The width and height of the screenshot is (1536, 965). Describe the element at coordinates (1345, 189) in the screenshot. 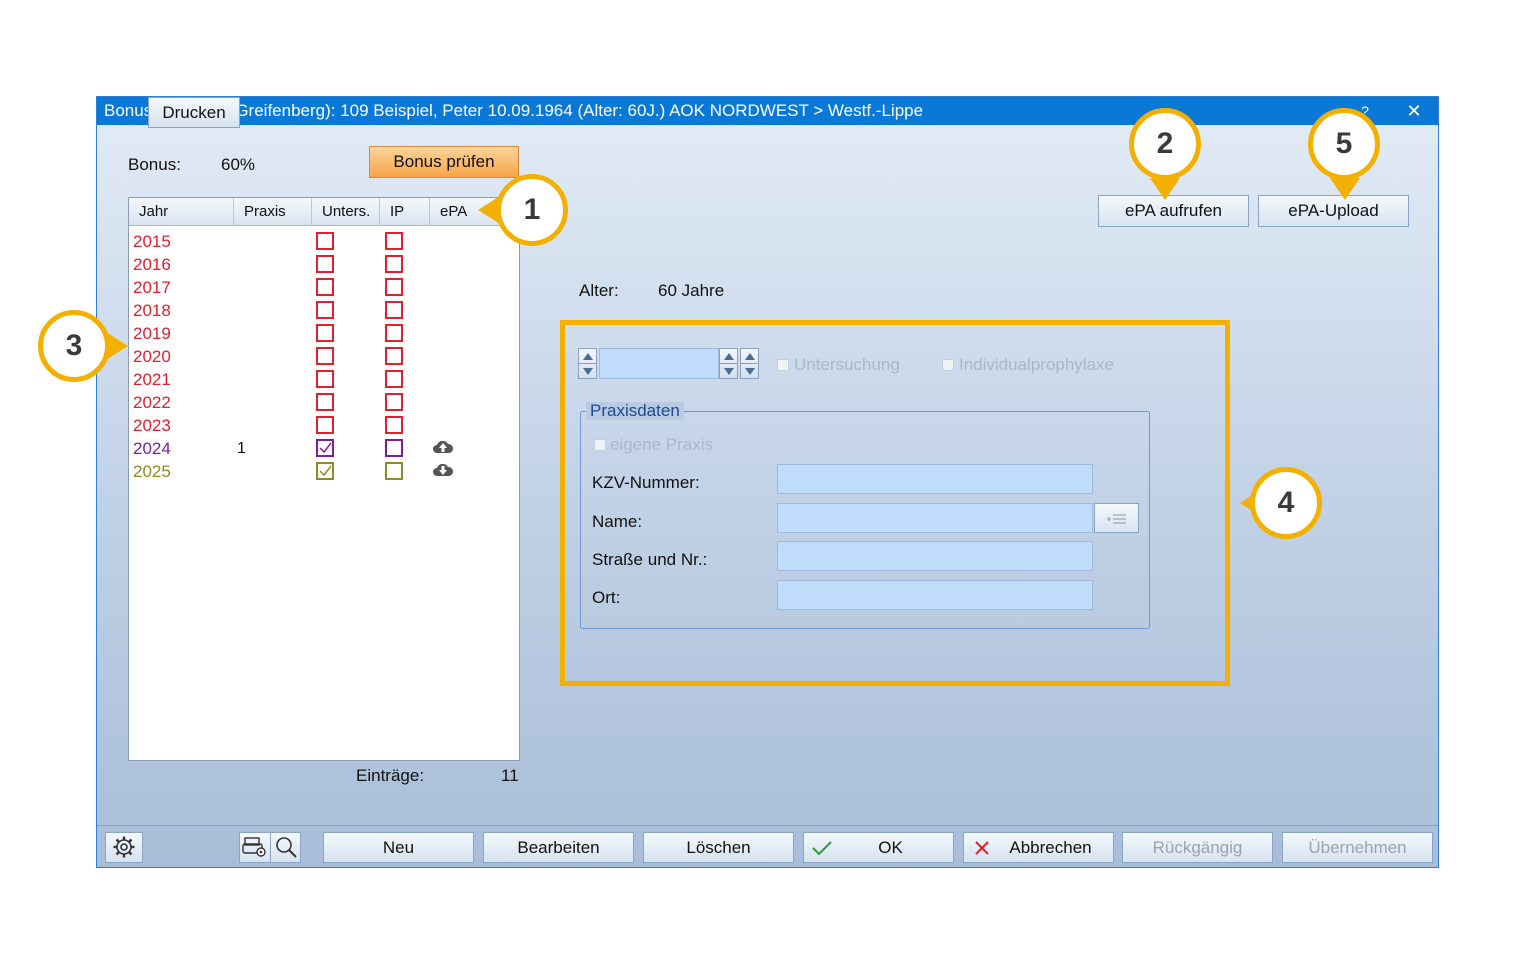

I see `marker-5-pointer` at that location.